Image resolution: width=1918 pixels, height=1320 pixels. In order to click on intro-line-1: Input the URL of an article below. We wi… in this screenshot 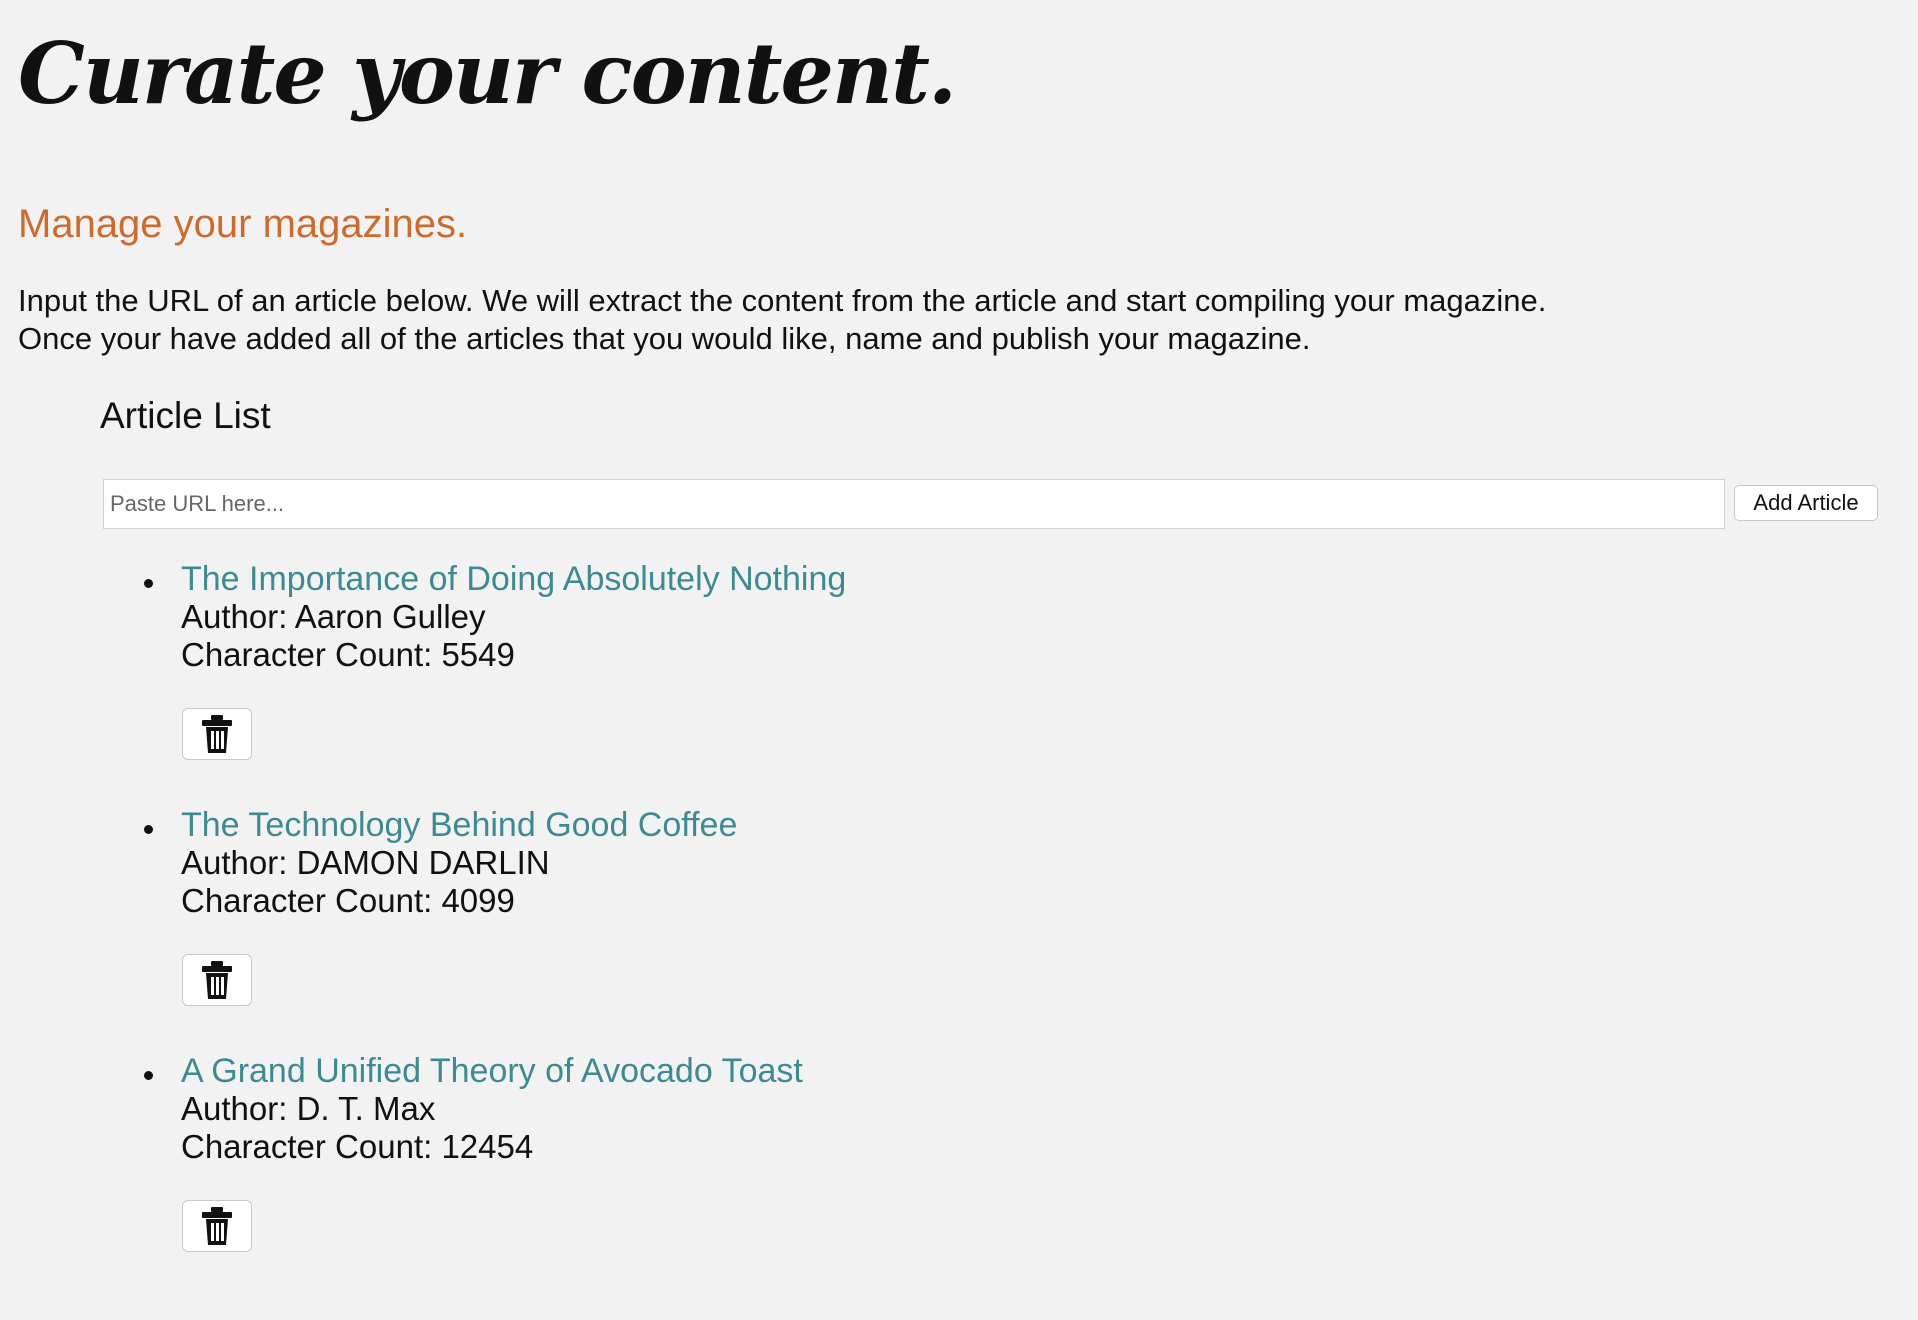, I will do `click(782, 300)`.